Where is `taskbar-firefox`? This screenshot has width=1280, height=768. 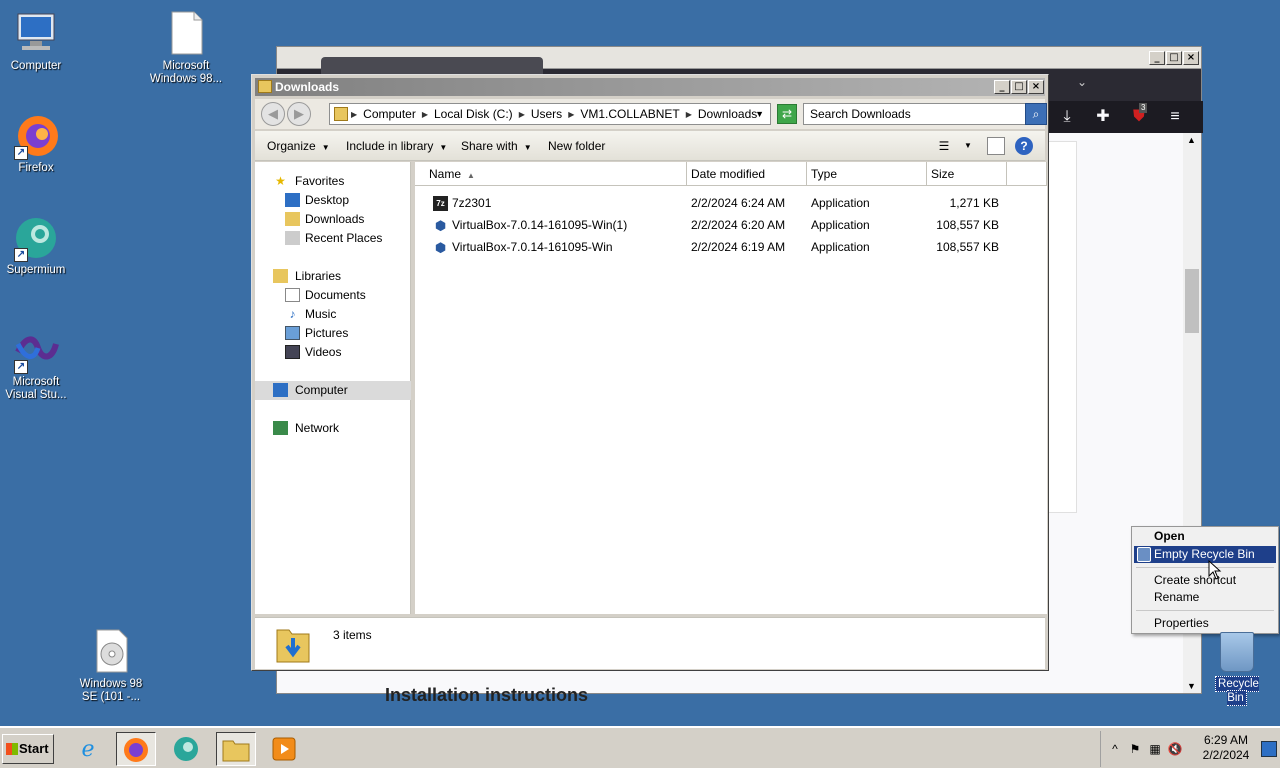 taskbar-firefox is located at coordinates (136, 749).